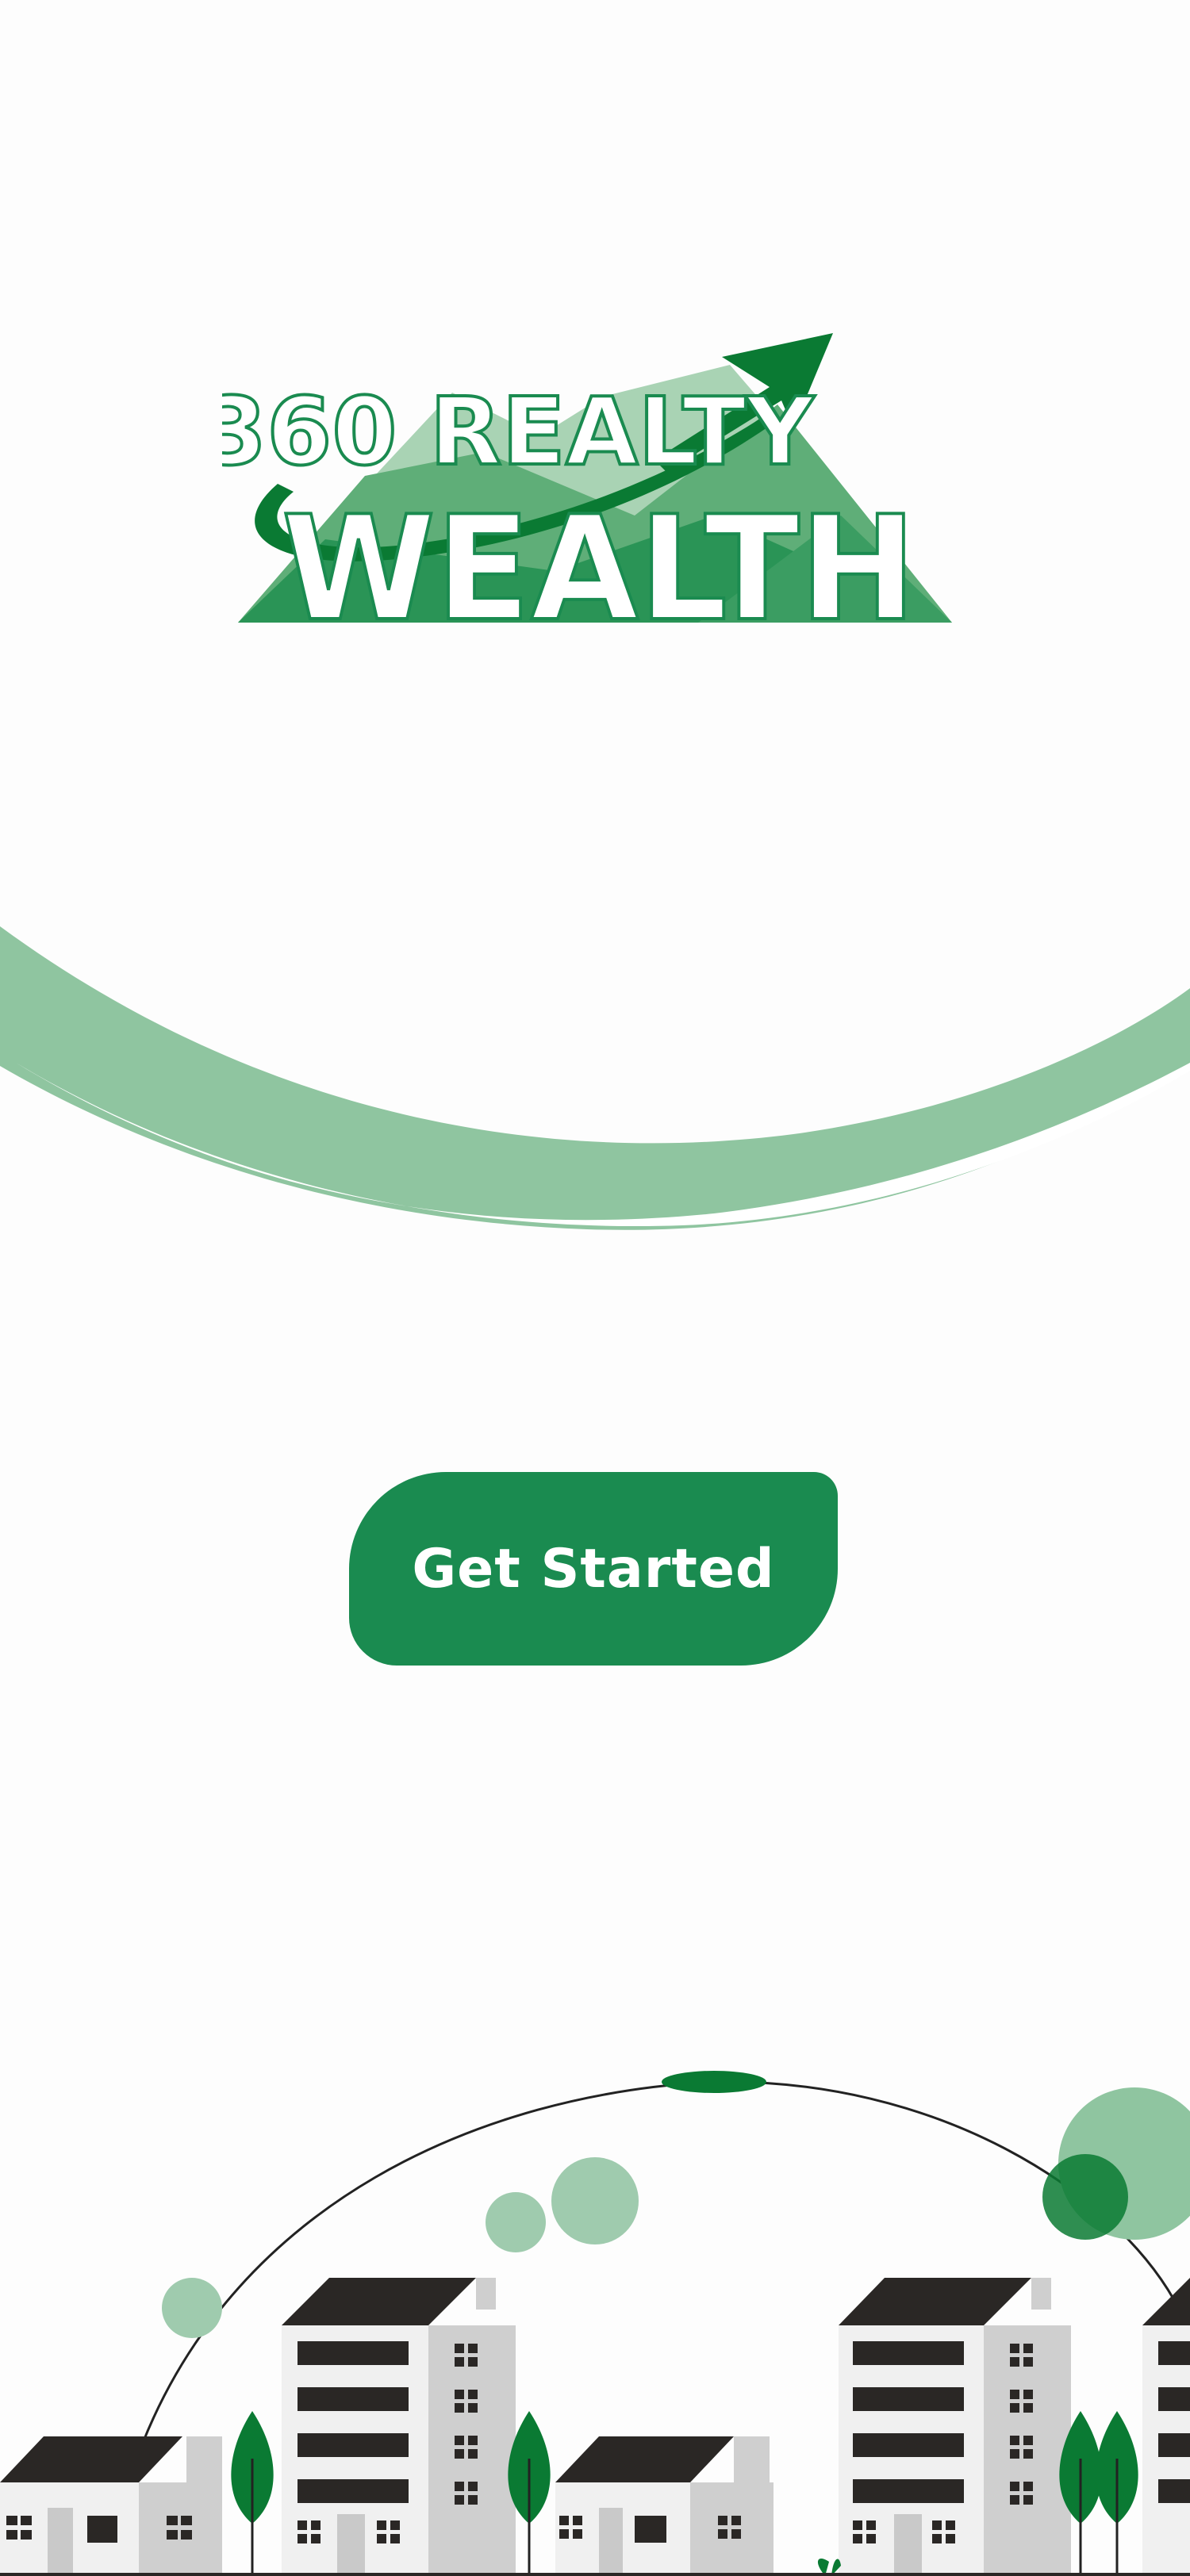 The height and width of the screenshot is (2576, 1190). I want to click on house-left, so click(111, 2506).